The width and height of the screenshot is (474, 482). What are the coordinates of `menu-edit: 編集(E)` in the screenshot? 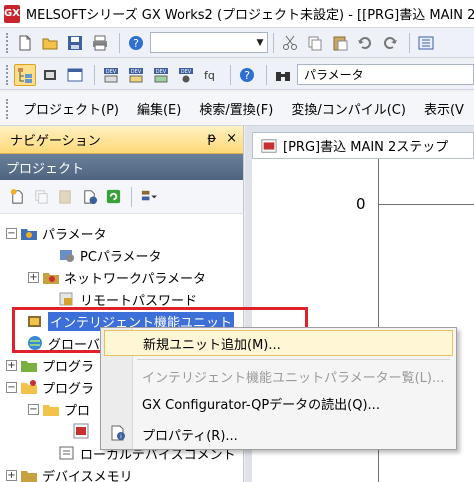 It's located at (159, 108).